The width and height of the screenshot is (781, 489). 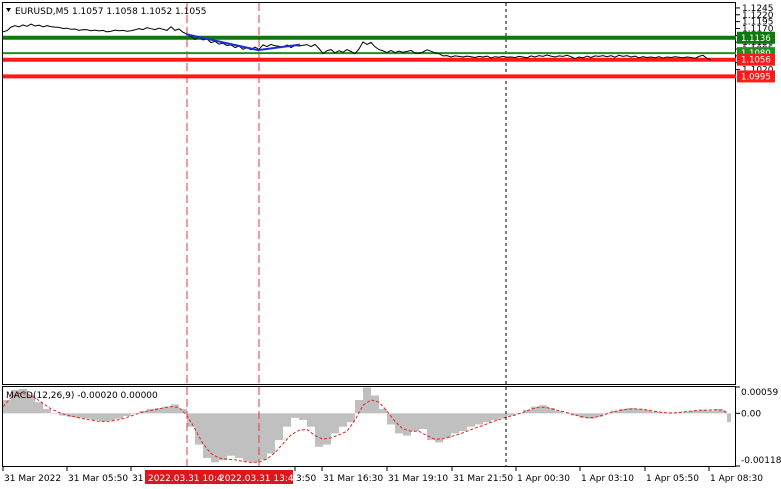 What do you see at coordinates (761, 461) in the screenshot?
I see `macd-tick-label: -0.00118` at bounding box center [761, 461].